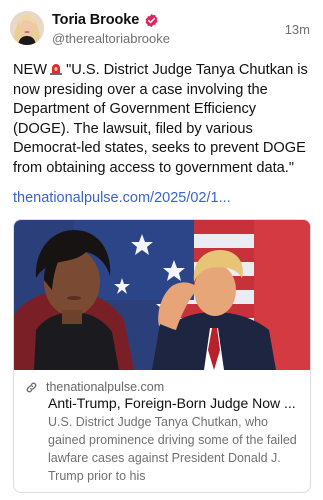  Describe the element at coordinates (297, 29) in the screenshot. I see `post-timestamp: 13m` at that location.